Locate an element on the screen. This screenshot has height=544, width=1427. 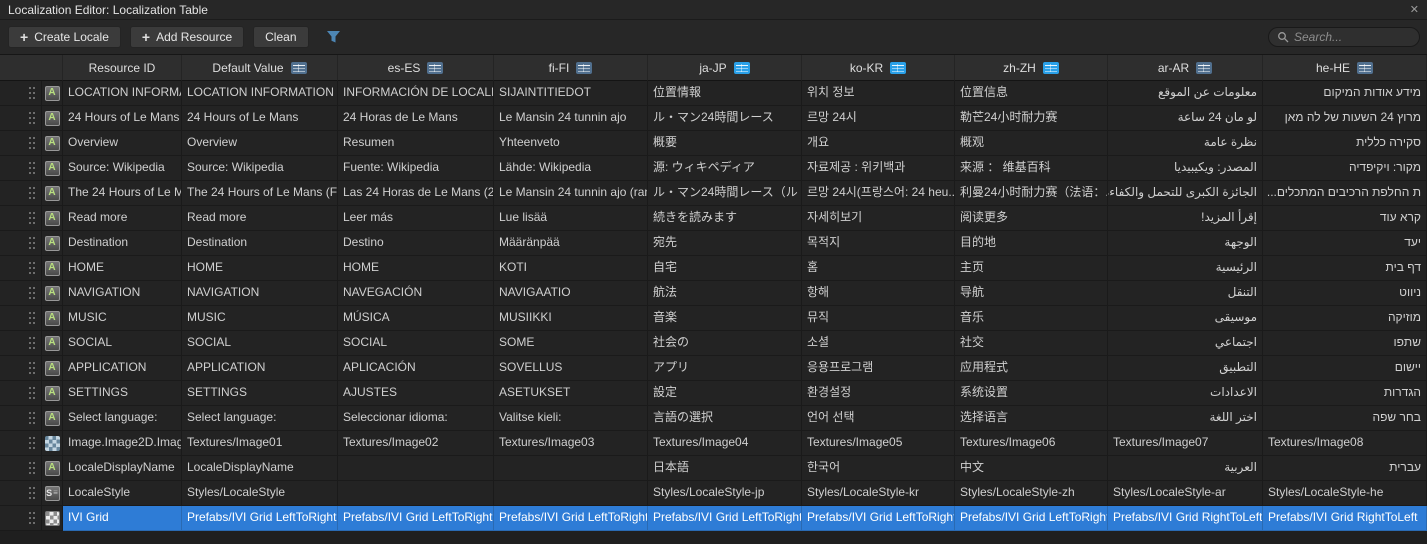
cell-he-HE: Textures/Image08 is located at coordinates (1345, 443).